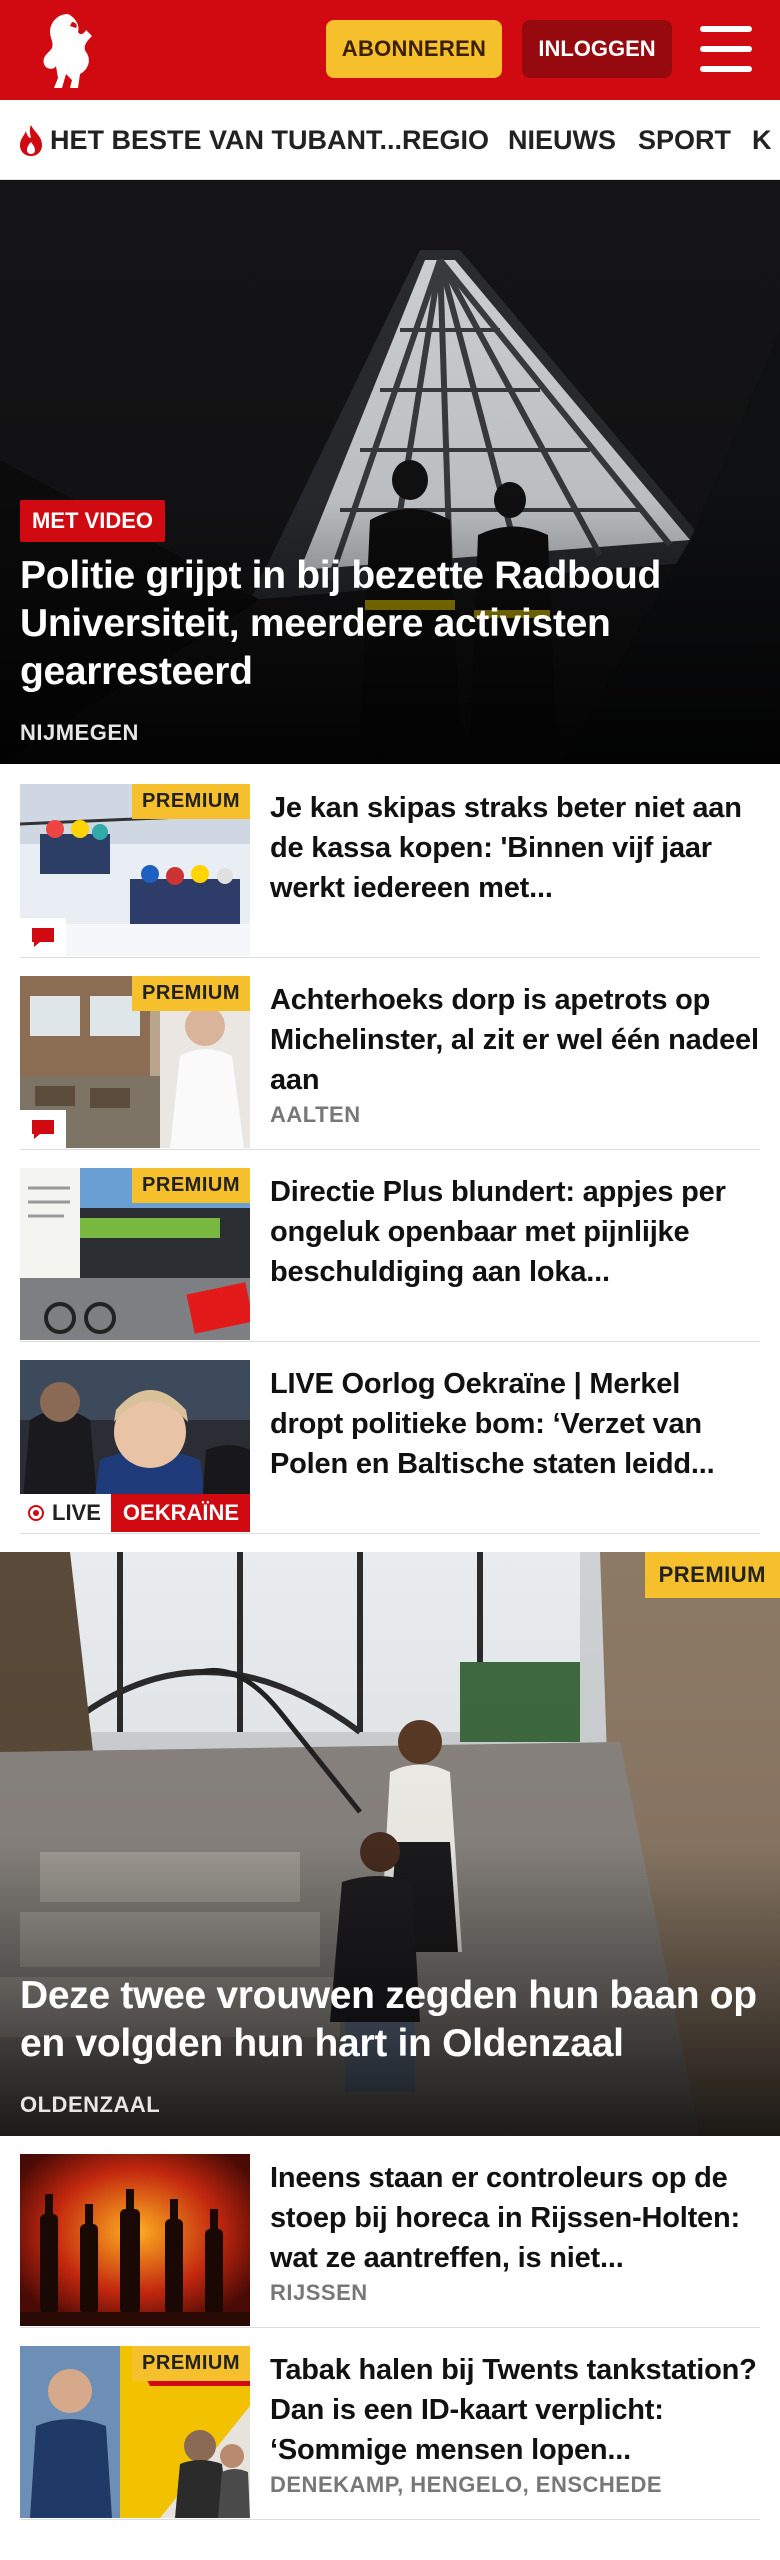  Describe the element at coordinates (684, 139) in the screenshot. I see `nav-item-sport: SPORT` at that location.